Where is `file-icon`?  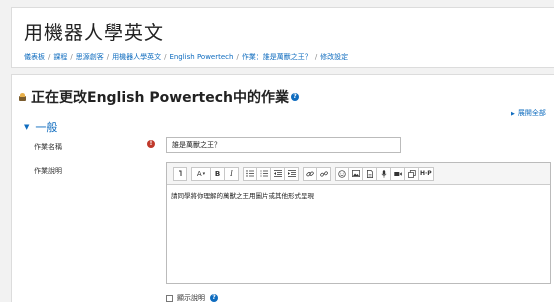
file-icon is located at coordinates (369, 173).